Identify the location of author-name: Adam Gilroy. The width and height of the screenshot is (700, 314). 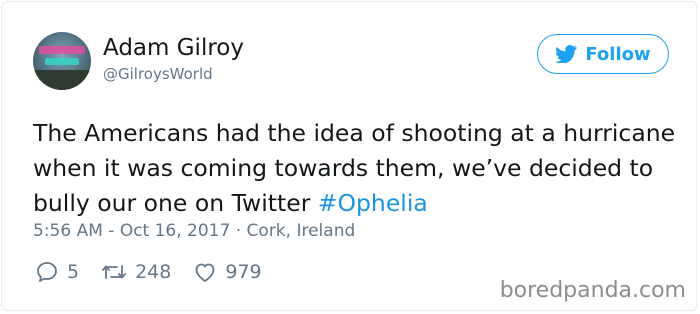
(173, 48).